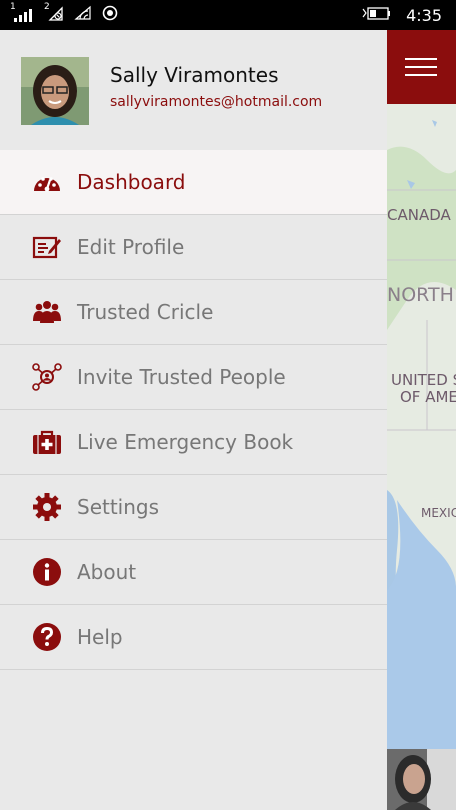 The image size is (456, 810). What do you see at coordinates (185, 442) in the screenshot?
I see `menu-item-label: Live Emergency Book` at bounding box center [185, 442].